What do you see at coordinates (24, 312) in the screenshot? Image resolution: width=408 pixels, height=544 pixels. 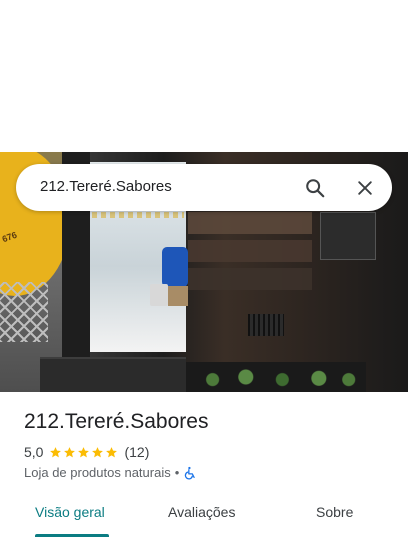 I see `photo-grille` at bounding box center [24, 312].